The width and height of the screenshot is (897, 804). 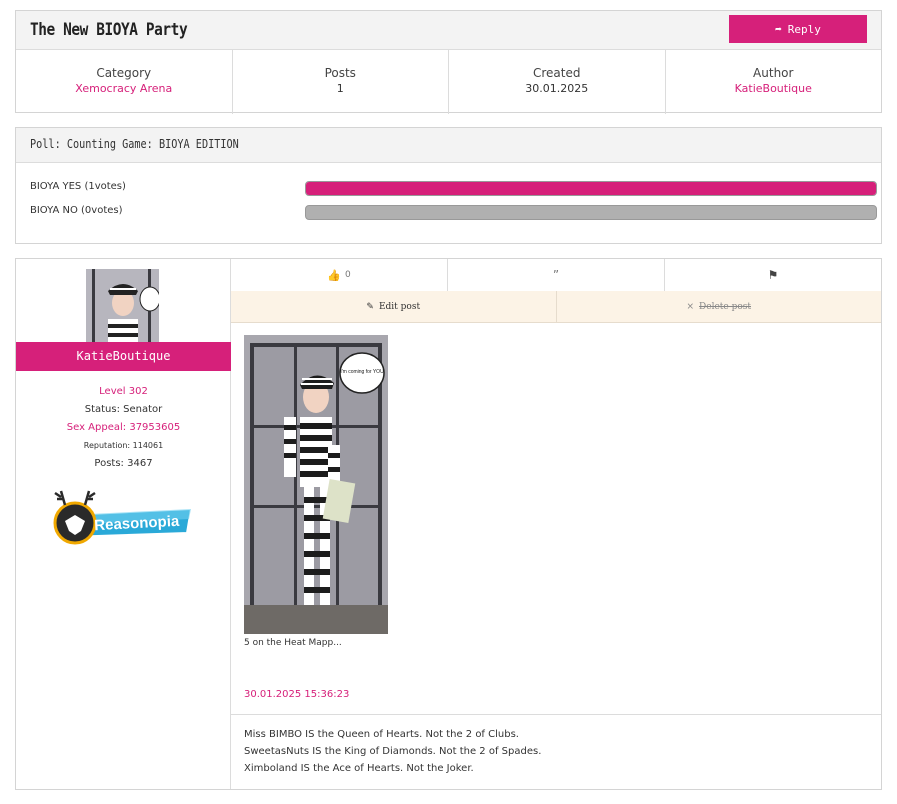 I want to click on poll-option-label: BIOYA YES (1votes), so click(x=78, y=186).